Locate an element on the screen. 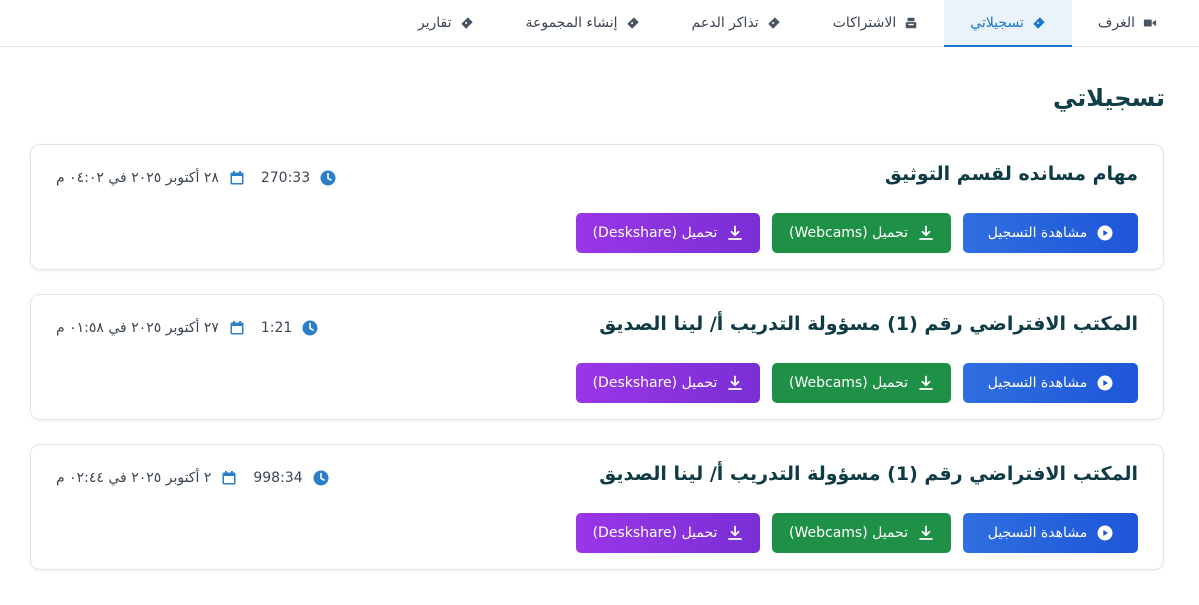 This screenshot has height=605, width=1199. tab-create-group: إنشاء المجموعة is located at coordinates (583, 23).